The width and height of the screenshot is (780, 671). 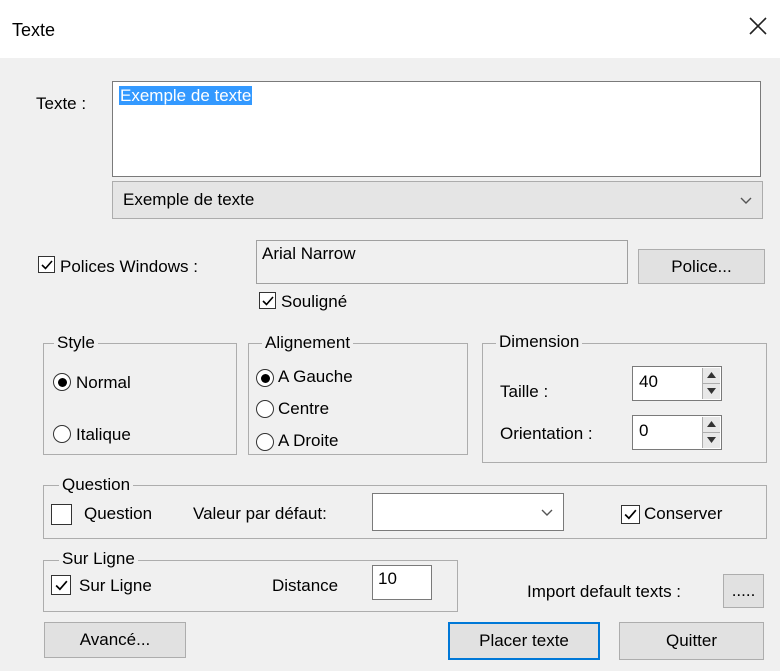 I want to click on default-value-combo, so click(x=468, y=512).